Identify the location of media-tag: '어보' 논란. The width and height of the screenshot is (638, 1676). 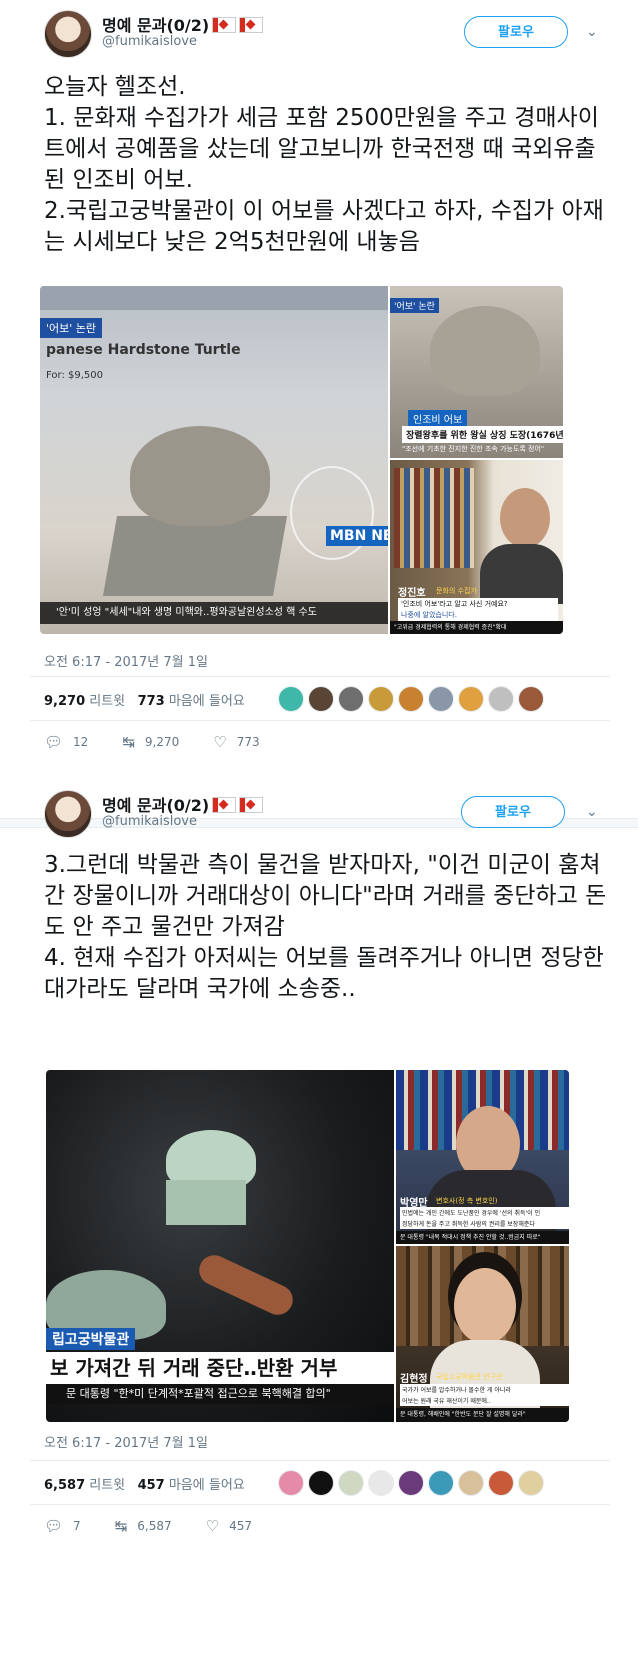
(71, 328).